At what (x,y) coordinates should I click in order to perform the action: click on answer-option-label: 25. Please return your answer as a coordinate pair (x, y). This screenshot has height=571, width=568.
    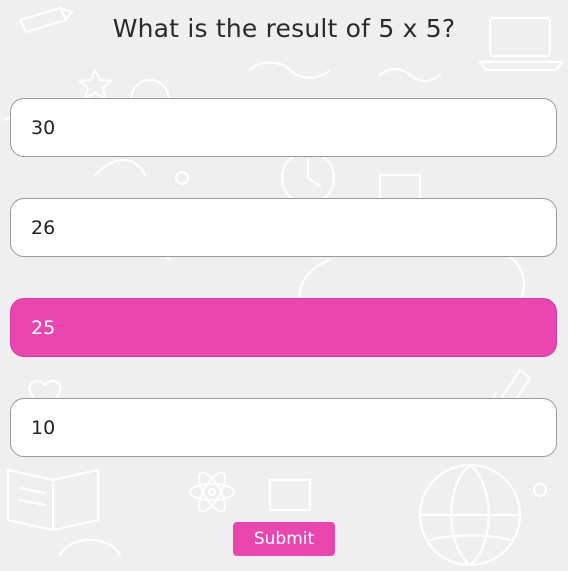
    Looking at the image, I should click on (43, 327).